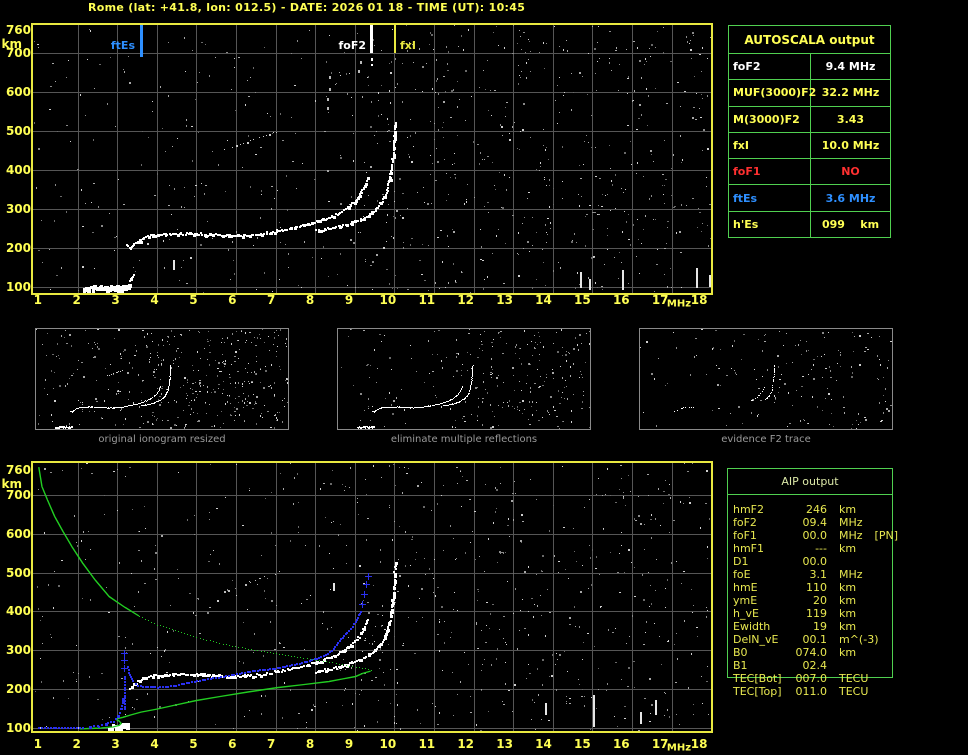 The width and height of the screenshot is (968, 755). Describe the element at coordinates (745, 587) in the screenshot. I see `aip-row-label: hmE` at that location.